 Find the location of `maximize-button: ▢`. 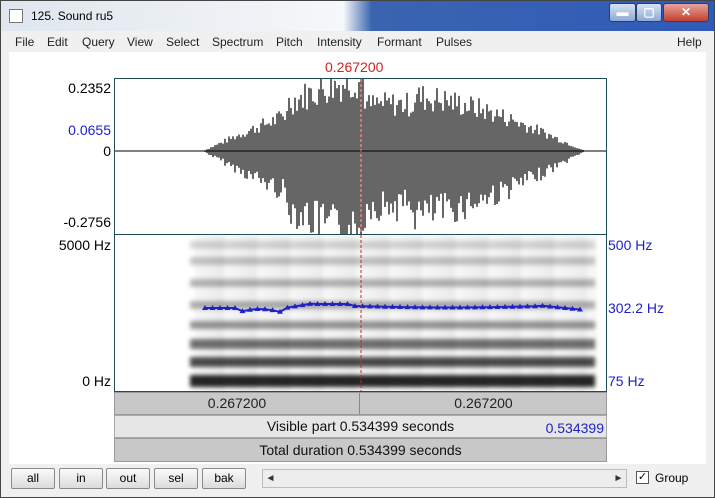

maximize-button: ▢ is located at coordinates (649, 12).